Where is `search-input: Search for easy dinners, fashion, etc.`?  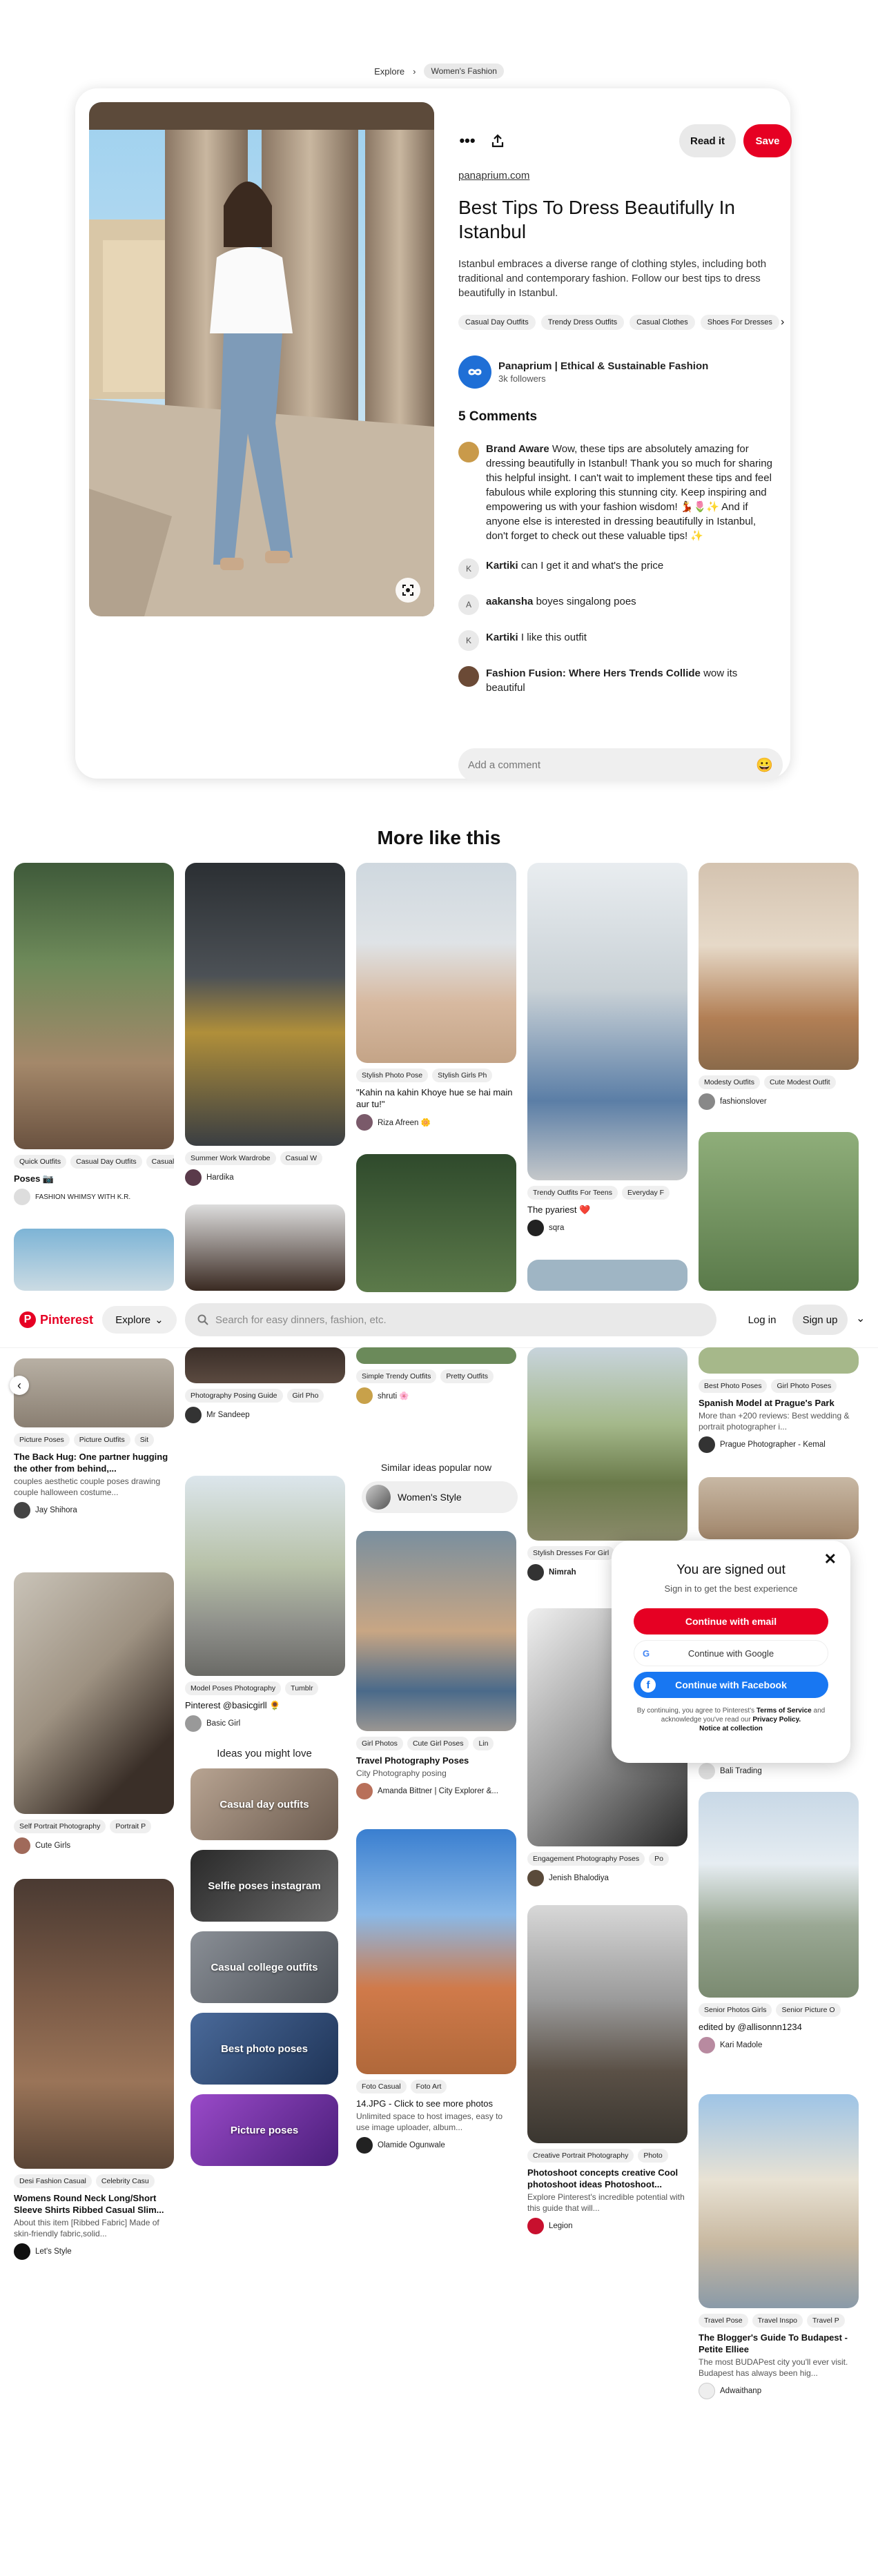 search-input: Search for easy dinners, fashion, etc. is located at coordinates (451, 1319).